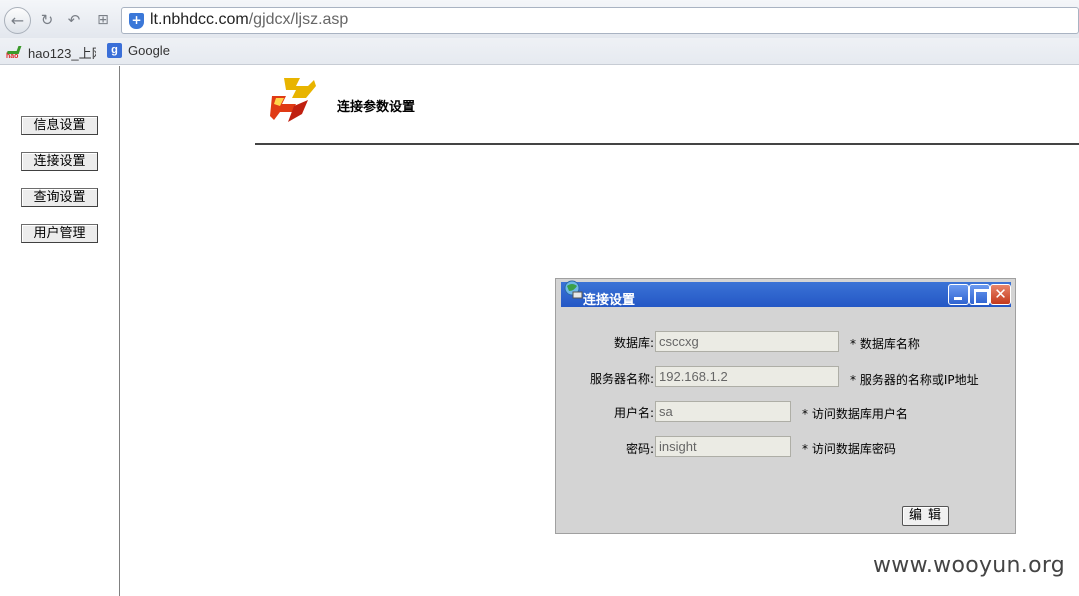 The width and height of the screenshot is (1079, 596). I want to click on shield-icon: +, so click(136, 21).